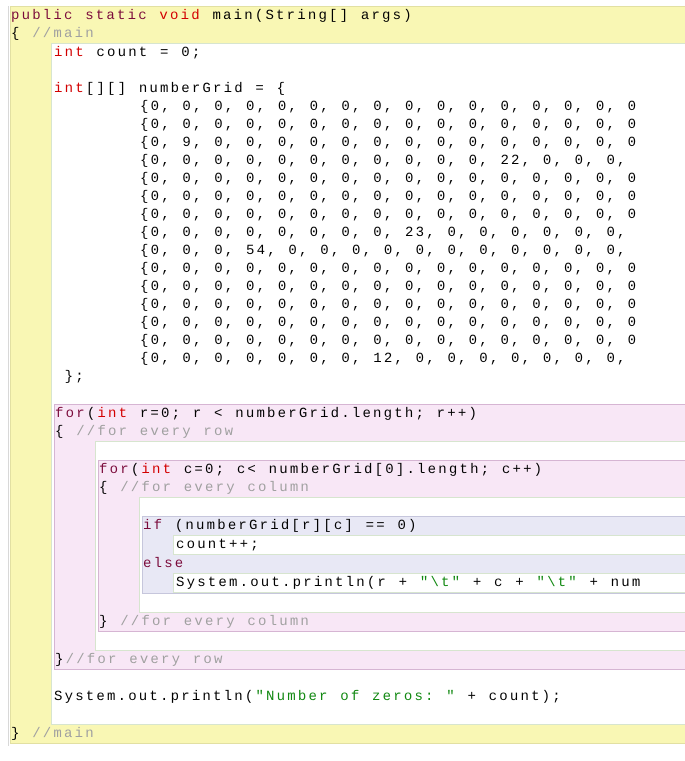 The height and width of the screenshot is (761, 685). I want to click on code-line: }//for every row, so click(140, 660).